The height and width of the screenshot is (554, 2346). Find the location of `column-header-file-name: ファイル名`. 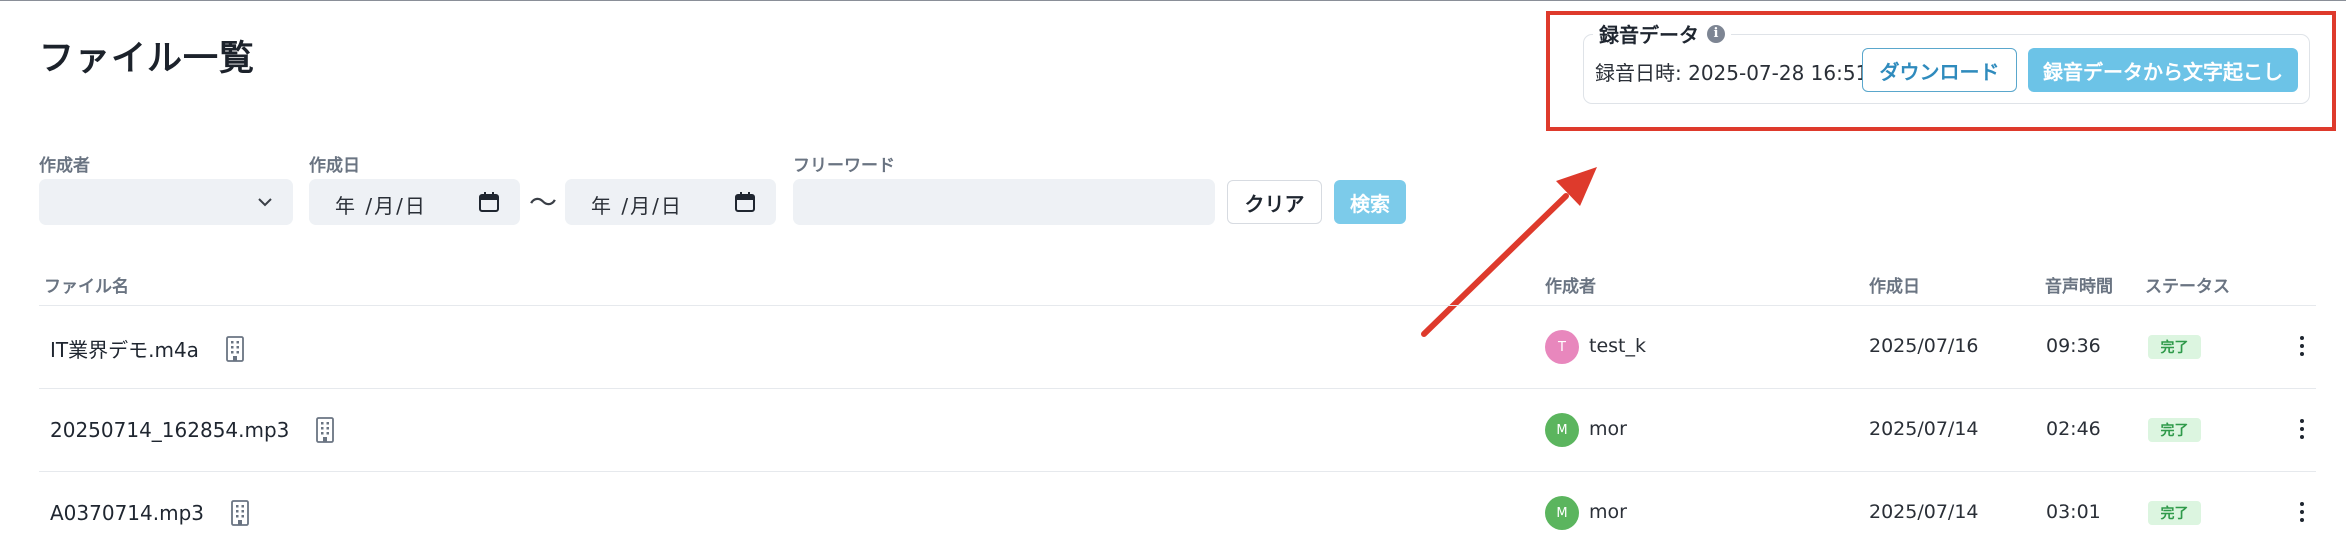

column-header-file-name: ファイル名 is located at coordinates (86, 284).